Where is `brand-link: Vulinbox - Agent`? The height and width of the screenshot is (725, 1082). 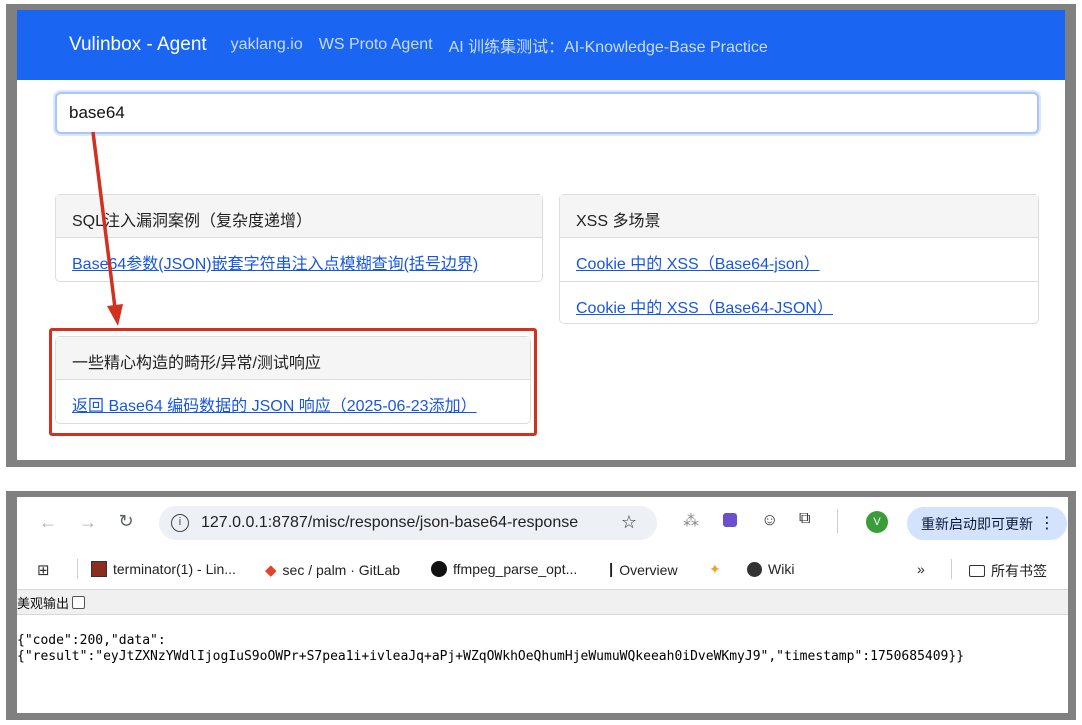
brand-link: Vulinbox - Agent is located at coordinates (138, 45).